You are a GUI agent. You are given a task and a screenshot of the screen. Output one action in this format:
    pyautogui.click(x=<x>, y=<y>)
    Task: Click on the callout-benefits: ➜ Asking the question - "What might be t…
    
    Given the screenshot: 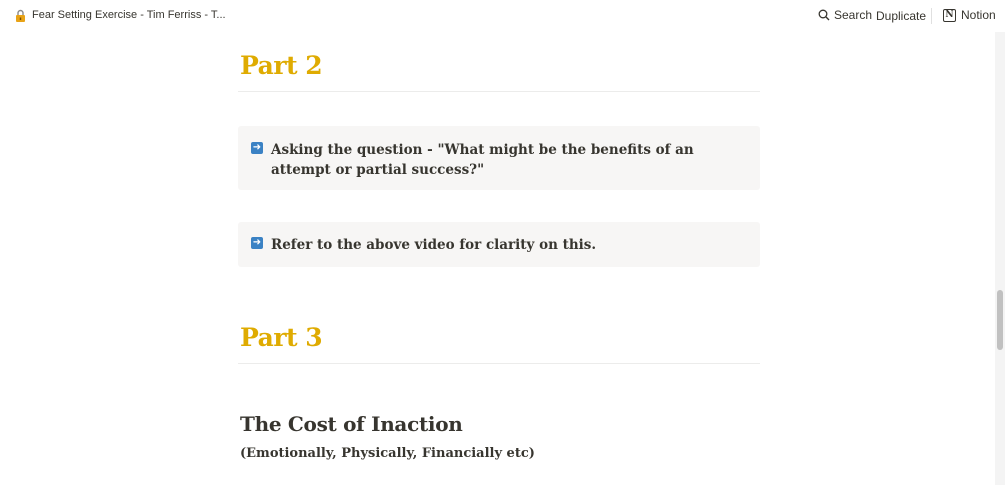 What is the action you would take?
    pyautogui.click(x=499, y=158)
    